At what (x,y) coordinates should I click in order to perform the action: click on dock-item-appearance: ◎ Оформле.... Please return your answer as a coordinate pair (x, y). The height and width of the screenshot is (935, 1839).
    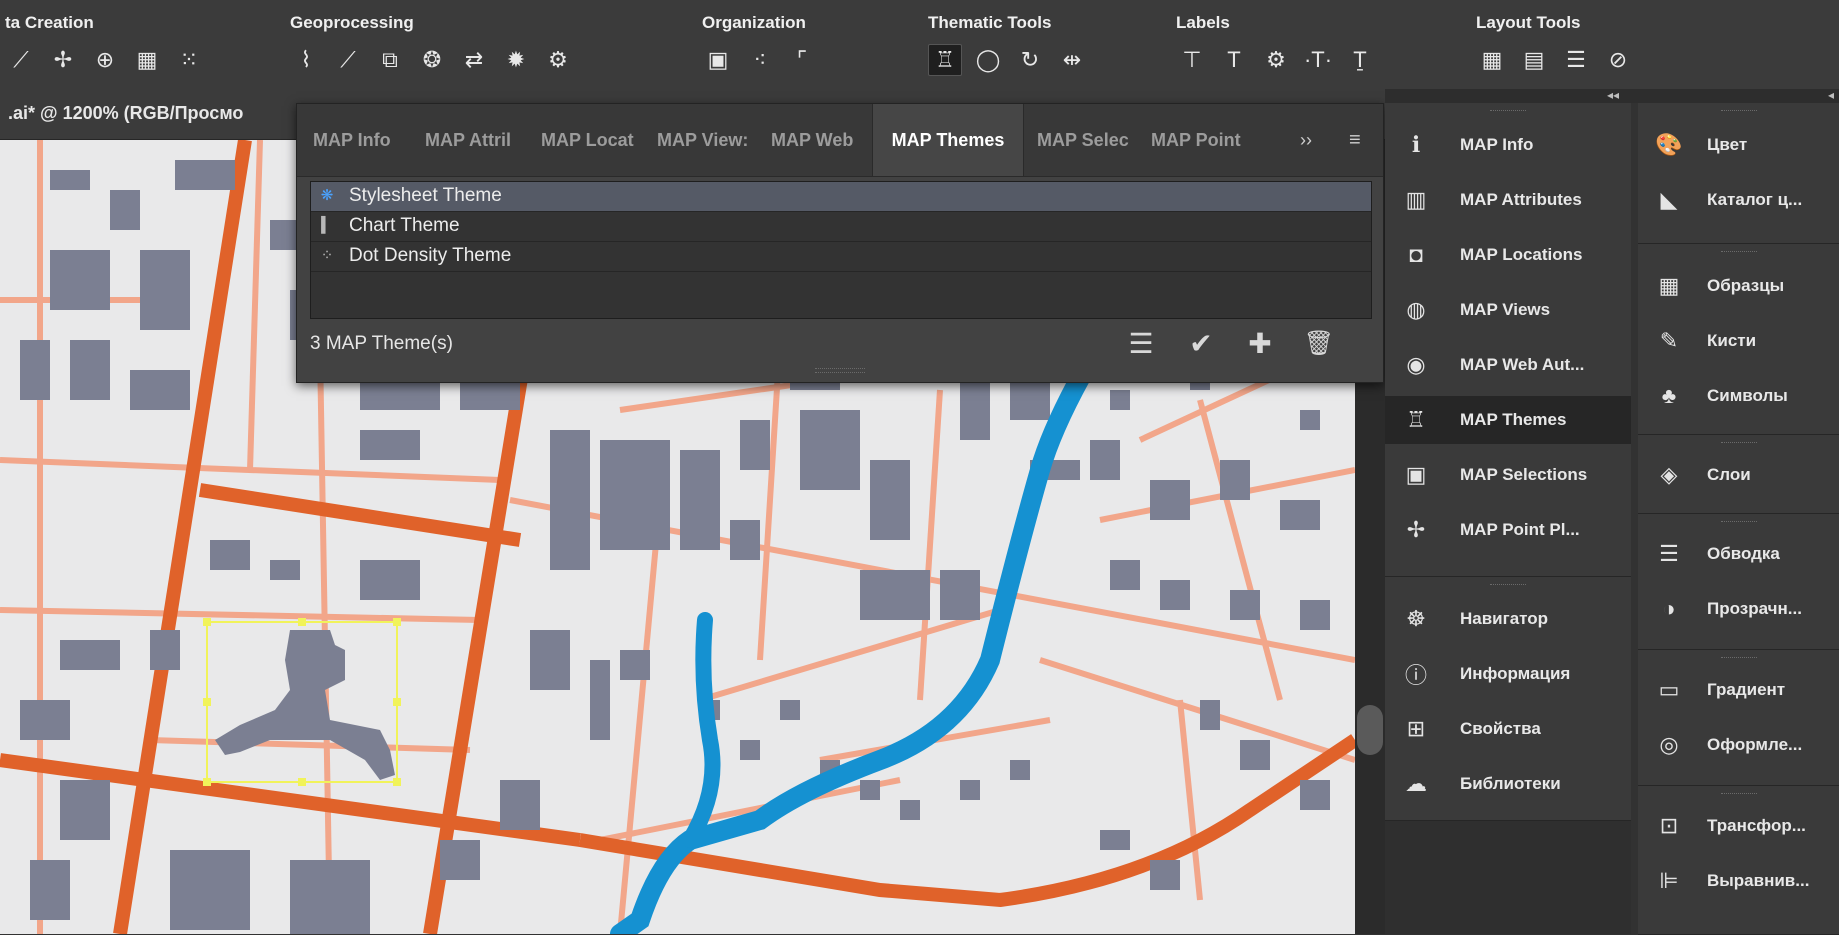
    Looking at the image, I should click on (1738, 745).